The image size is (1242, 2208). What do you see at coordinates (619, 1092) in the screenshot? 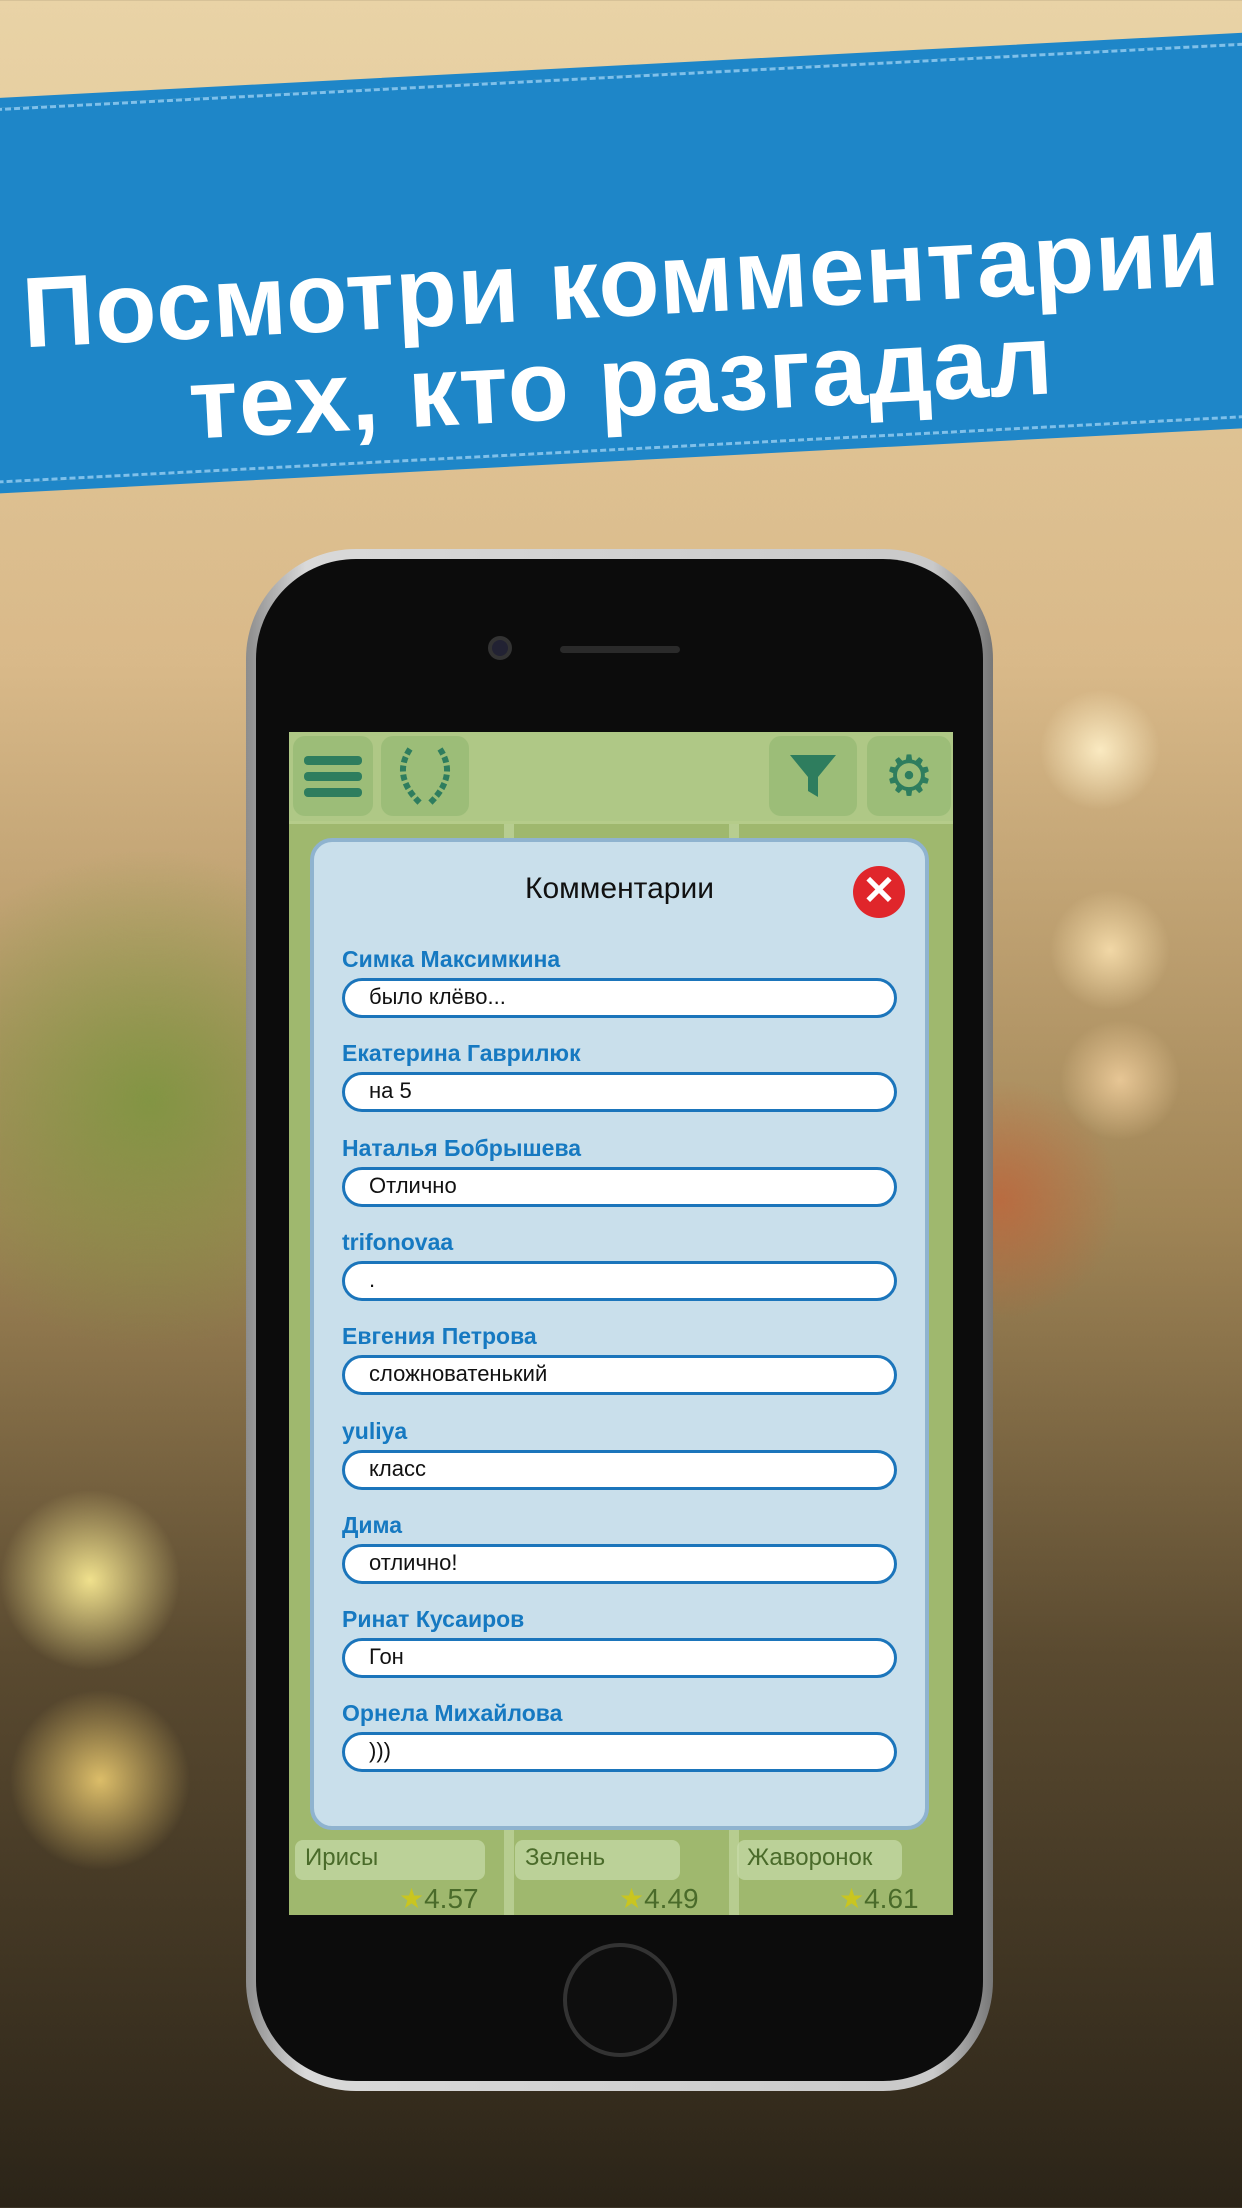
I see `comment-text: на 5` at bounding box center [619, 1092].